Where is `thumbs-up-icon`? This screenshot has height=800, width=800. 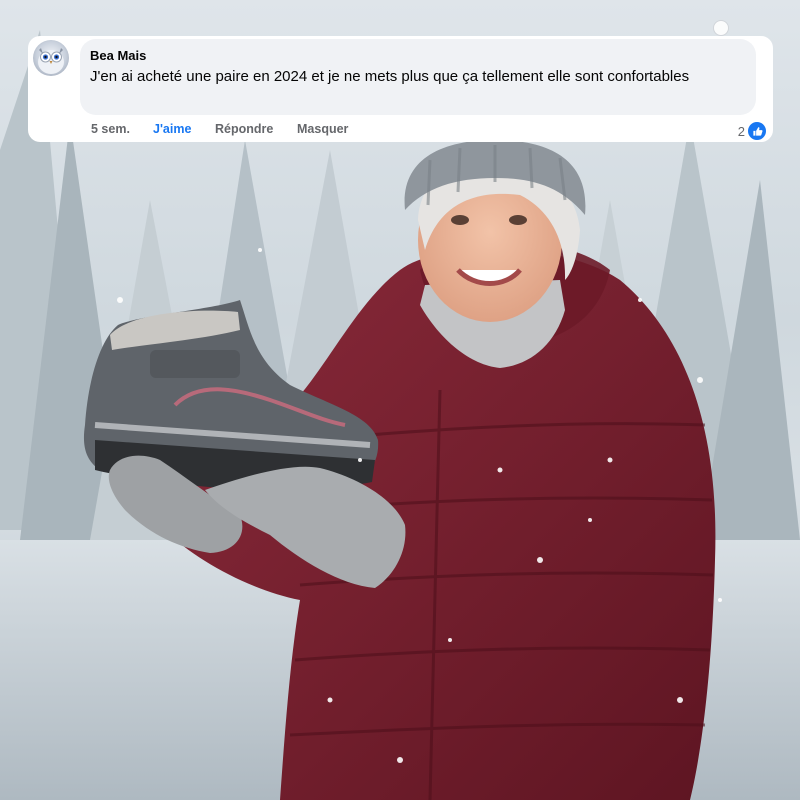 thumbs-up-icon is located at coordinates (757, 131).